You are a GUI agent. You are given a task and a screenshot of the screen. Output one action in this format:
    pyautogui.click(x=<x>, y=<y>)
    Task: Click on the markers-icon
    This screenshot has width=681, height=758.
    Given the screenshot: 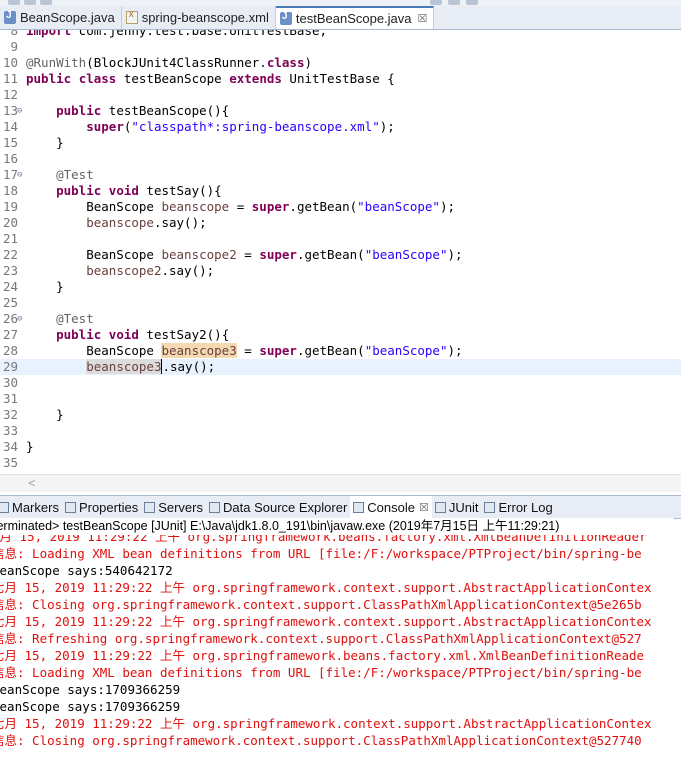 What is the action you would take?
    pyautogui.click(x=4, y=507)
    